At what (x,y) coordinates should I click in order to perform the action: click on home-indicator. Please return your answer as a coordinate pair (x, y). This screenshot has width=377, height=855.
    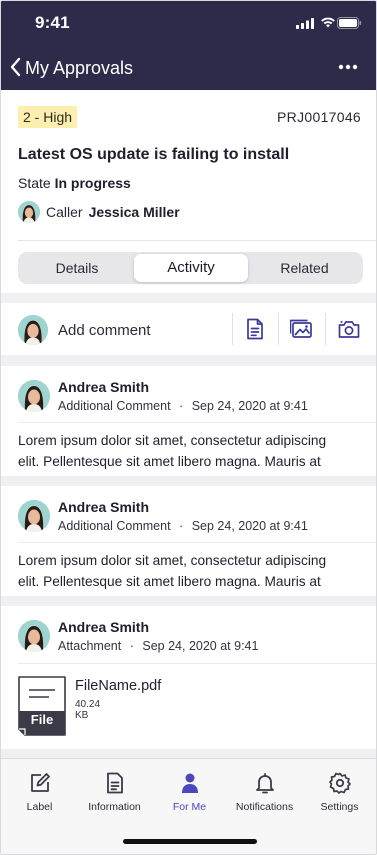
    Looking at the image, I should click on (190, 841).